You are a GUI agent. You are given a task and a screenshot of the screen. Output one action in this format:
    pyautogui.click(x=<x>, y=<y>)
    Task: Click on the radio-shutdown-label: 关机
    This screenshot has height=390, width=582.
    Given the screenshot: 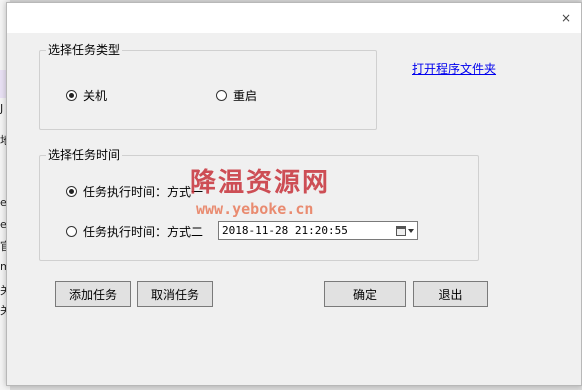 What is the action you would take?
    pyautogui.click(x=95, y=96)
    